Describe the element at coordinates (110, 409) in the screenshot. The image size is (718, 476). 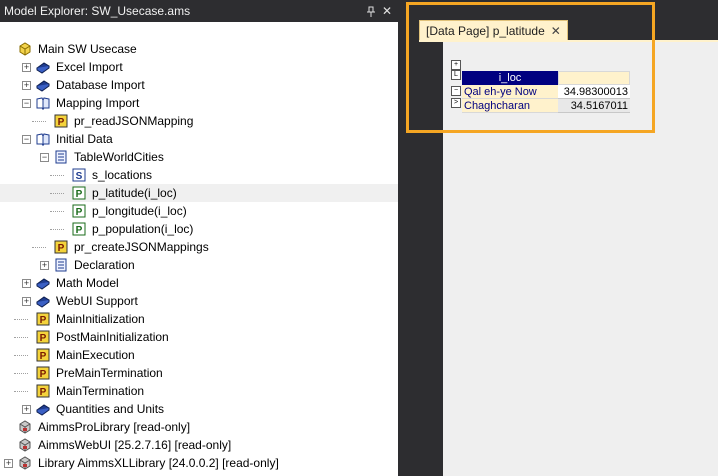
I see `tree-item-label: Quantities and Units` at that location.